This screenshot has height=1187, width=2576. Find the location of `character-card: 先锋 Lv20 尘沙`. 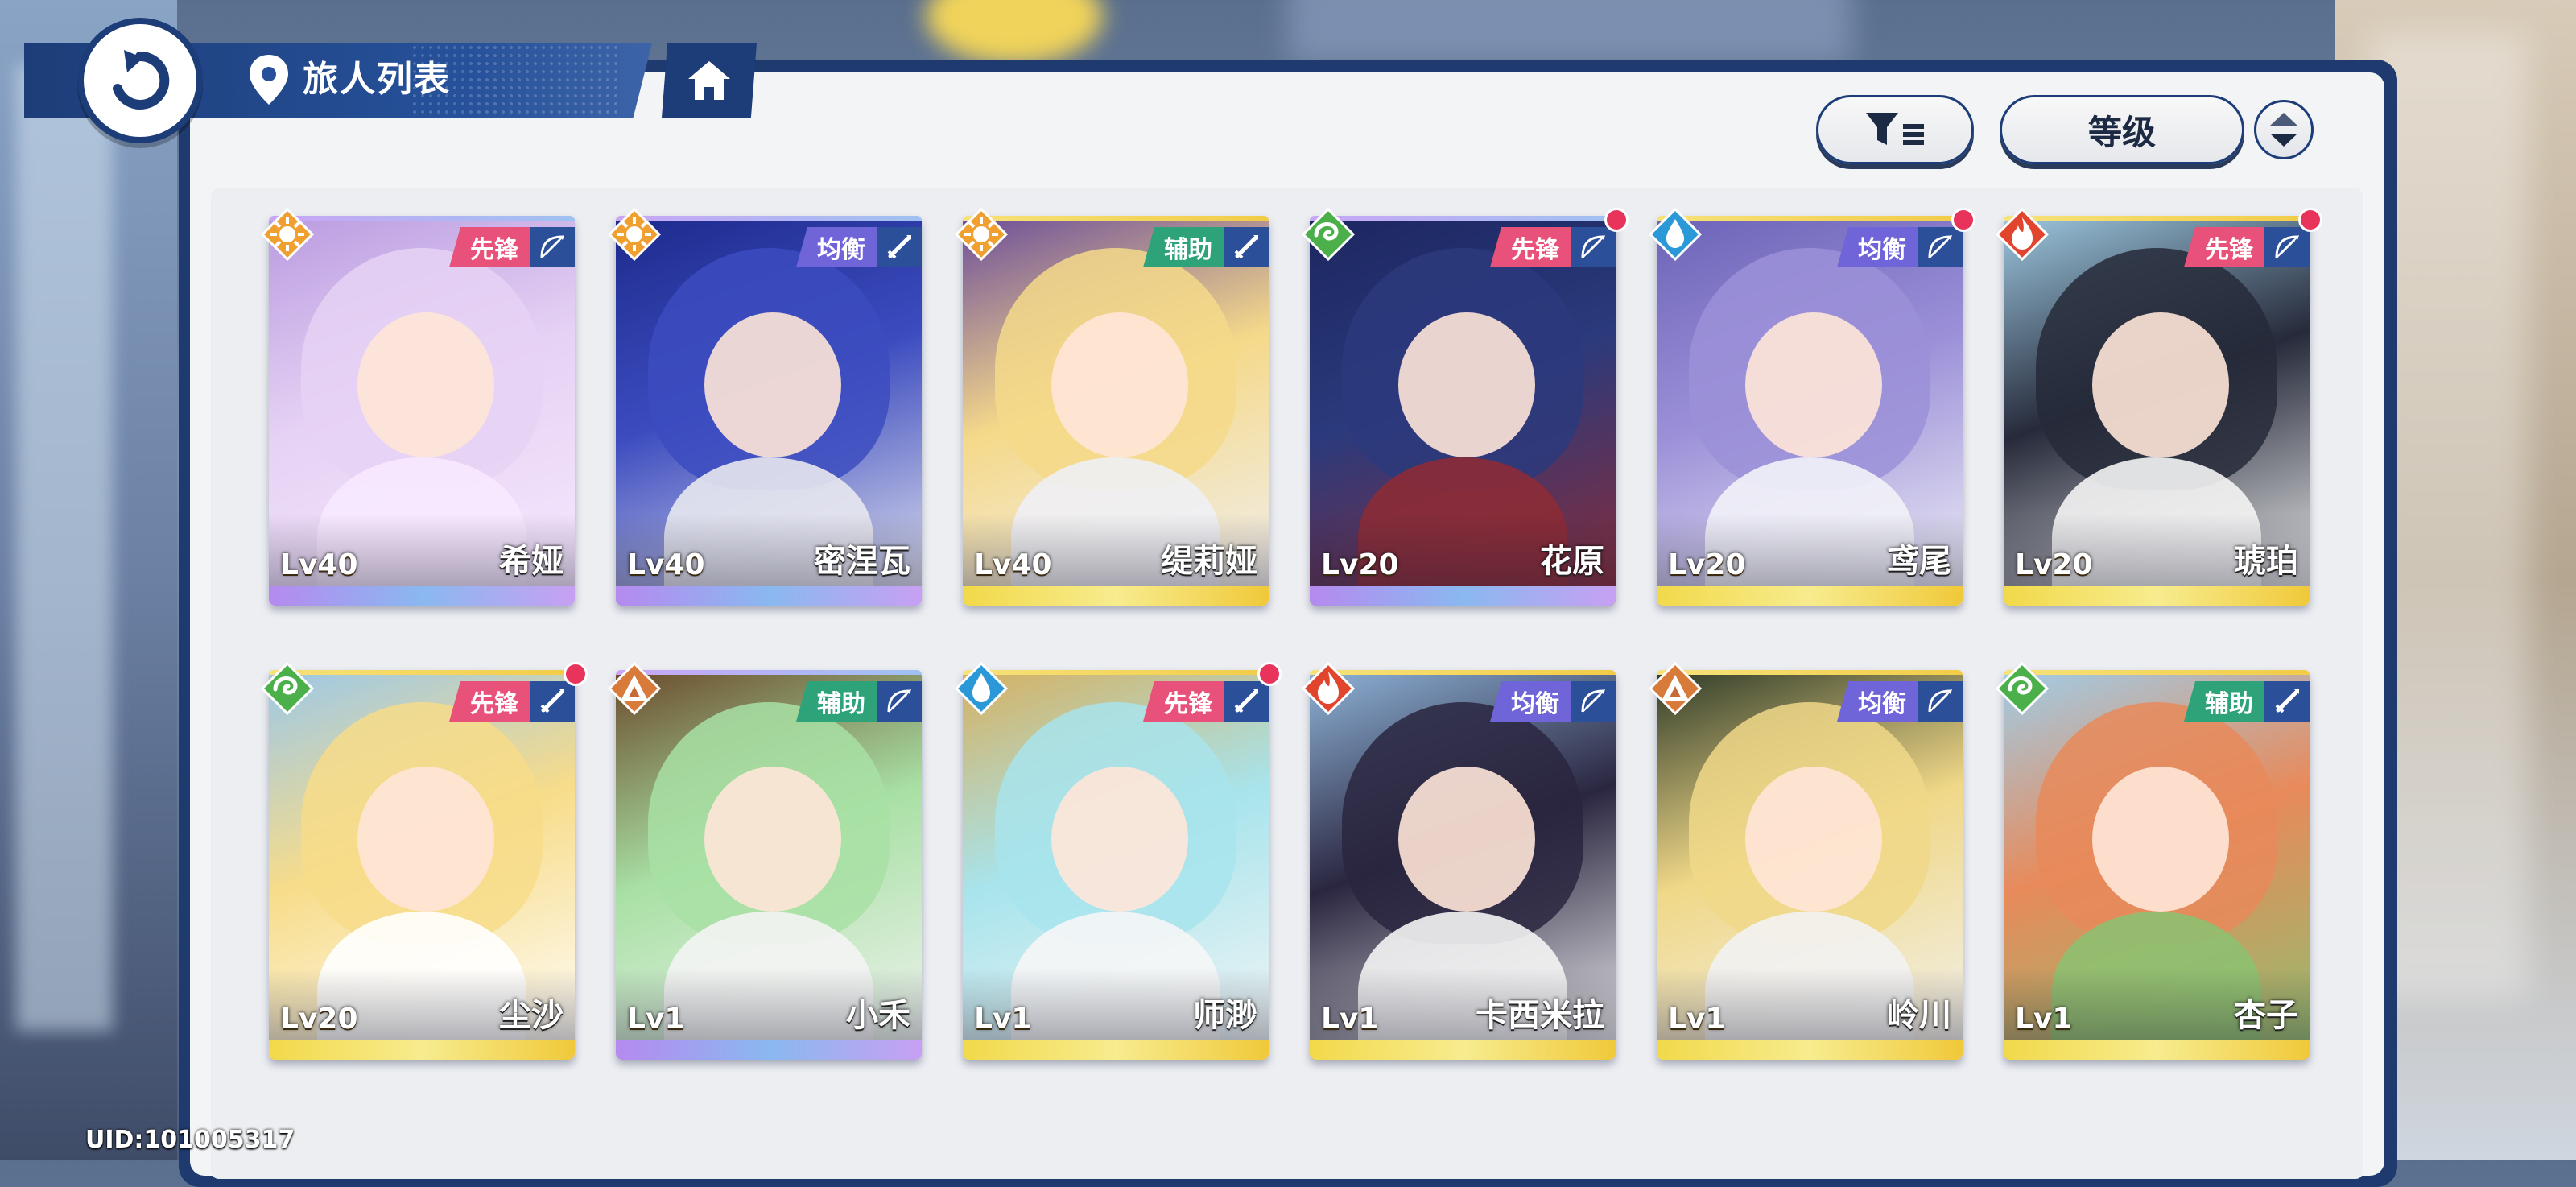

character-card: 先锋 Lv20 尘沙 is located at coordinates (424, 861).